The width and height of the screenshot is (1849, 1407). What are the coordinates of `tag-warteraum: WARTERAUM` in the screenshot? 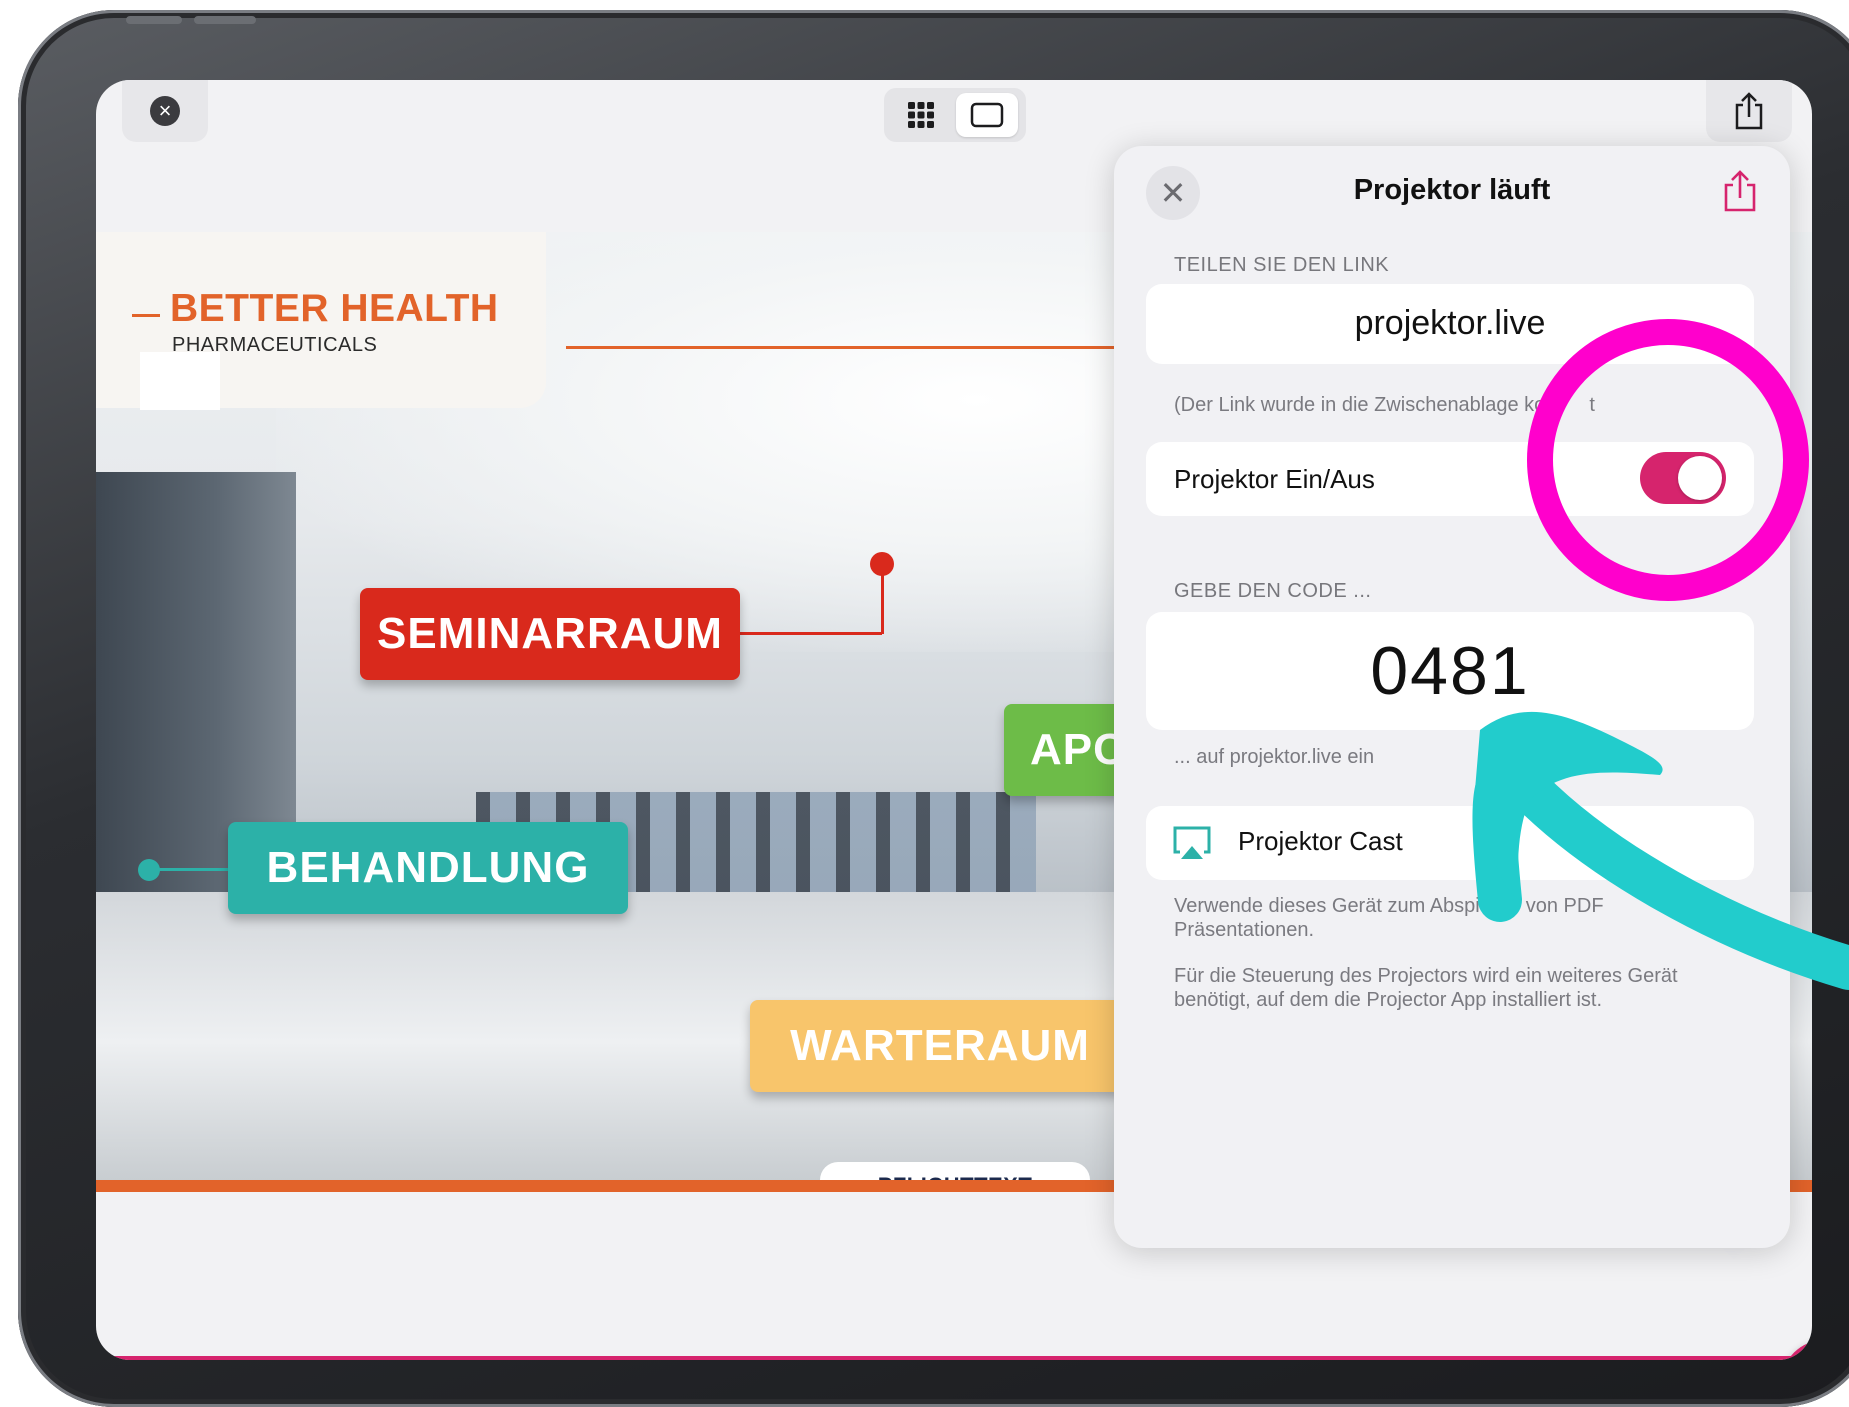 It's located at (940, 1046).